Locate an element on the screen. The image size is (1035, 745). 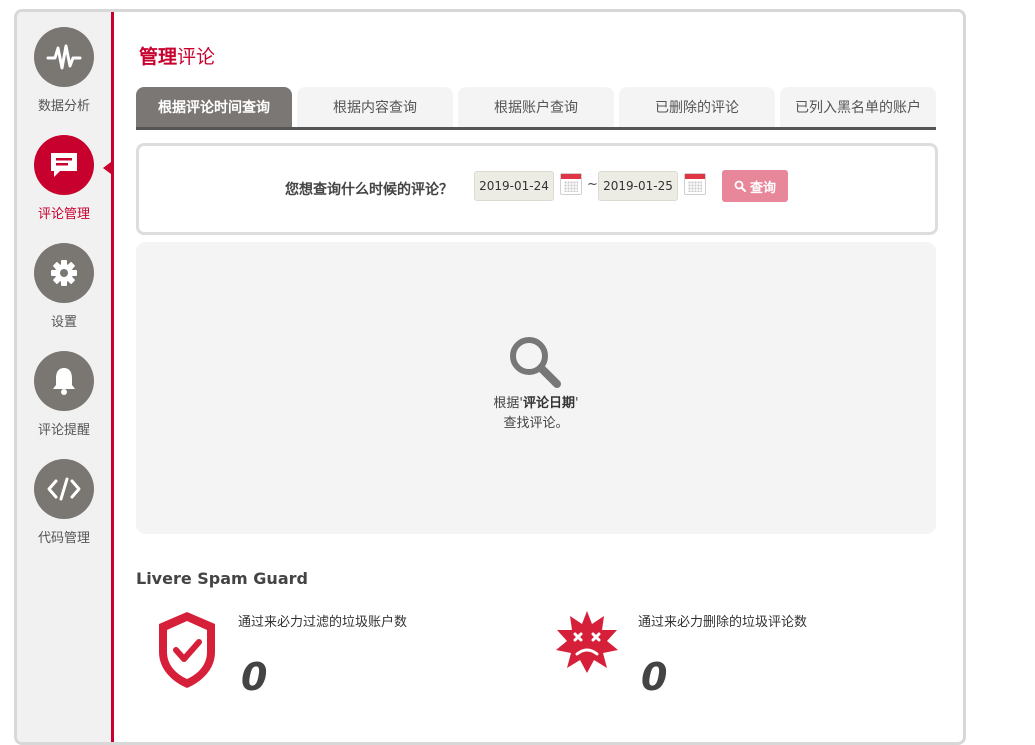
tab-bar: 根据评论时间查询 根据内容查询 根据账户查询 已删除的评论 已列入黑名单的账户 is located at coordinates (536, 108).